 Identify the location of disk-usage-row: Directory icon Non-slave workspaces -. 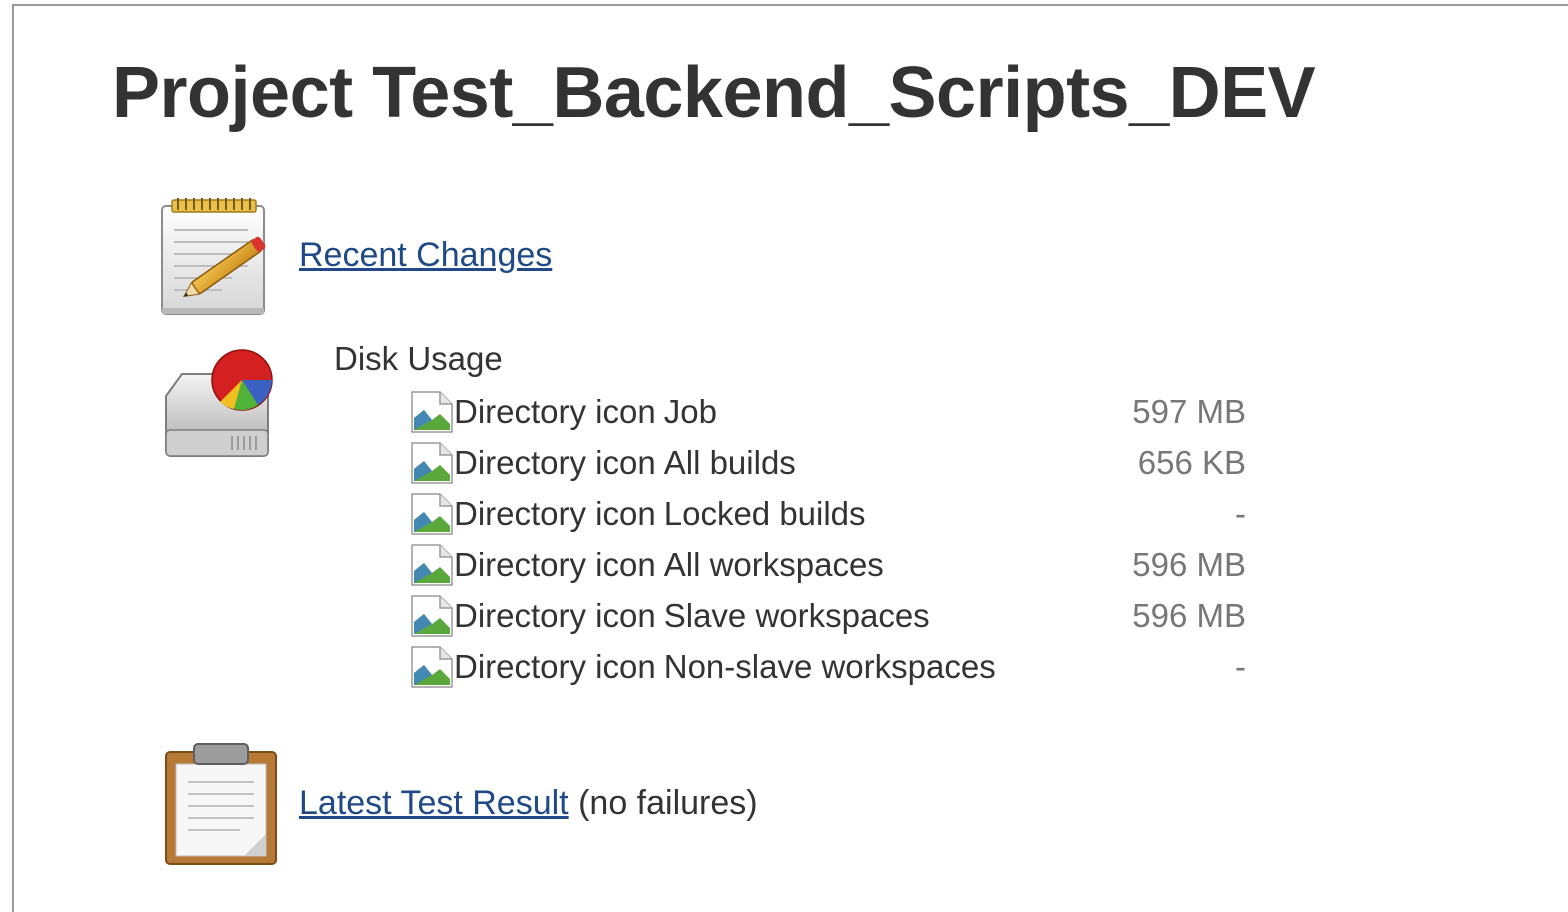
(830, 666).